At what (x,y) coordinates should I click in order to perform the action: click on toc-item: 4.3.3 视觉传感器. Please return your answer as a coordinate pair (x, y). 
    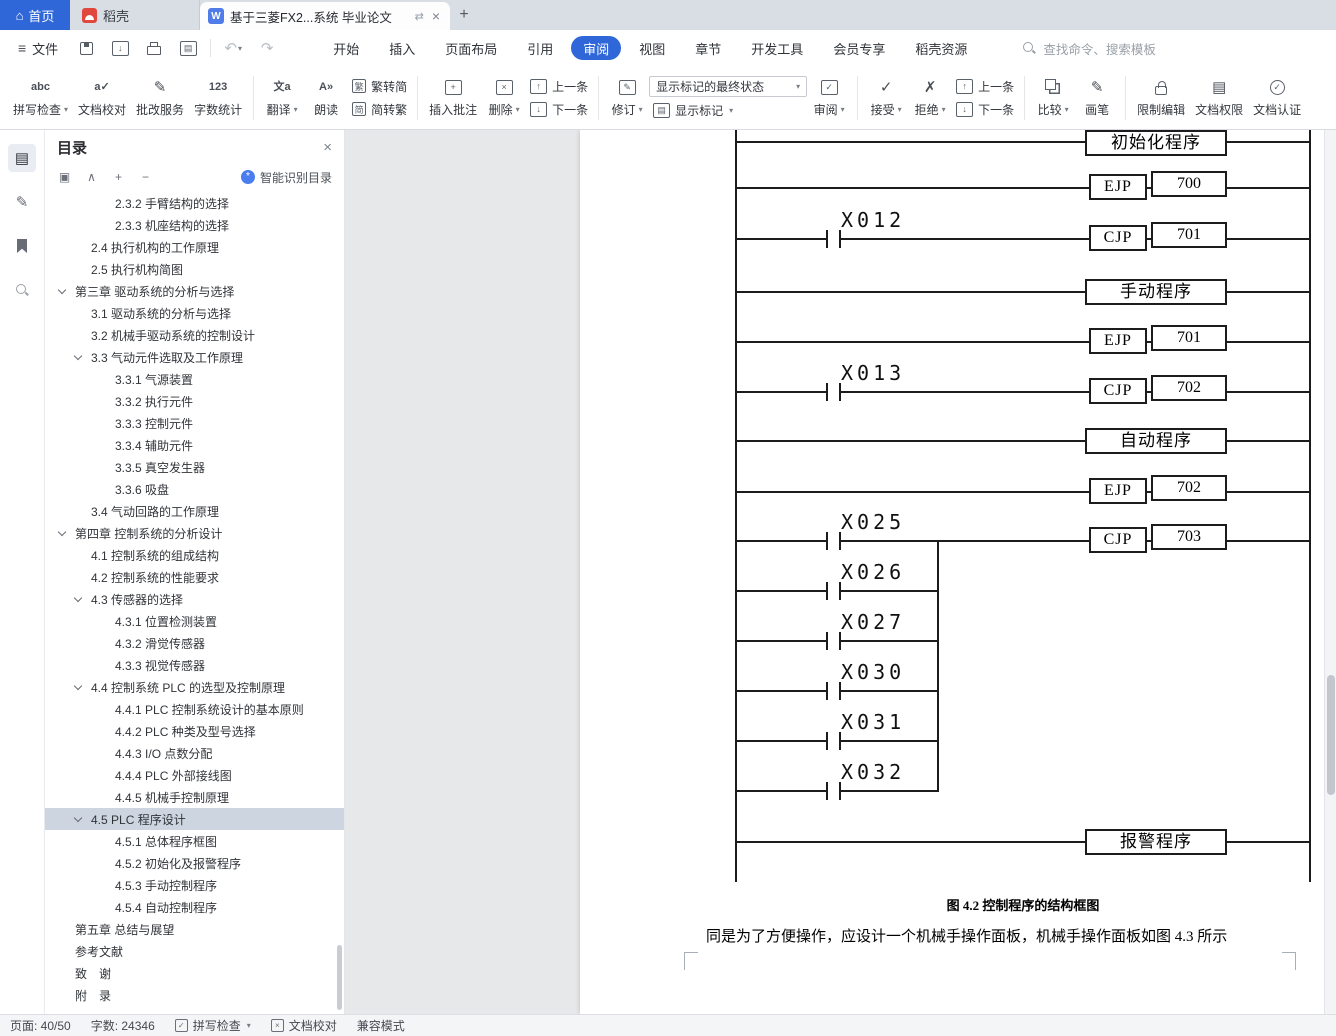
    Looking at the image, I should click on (194, 665).